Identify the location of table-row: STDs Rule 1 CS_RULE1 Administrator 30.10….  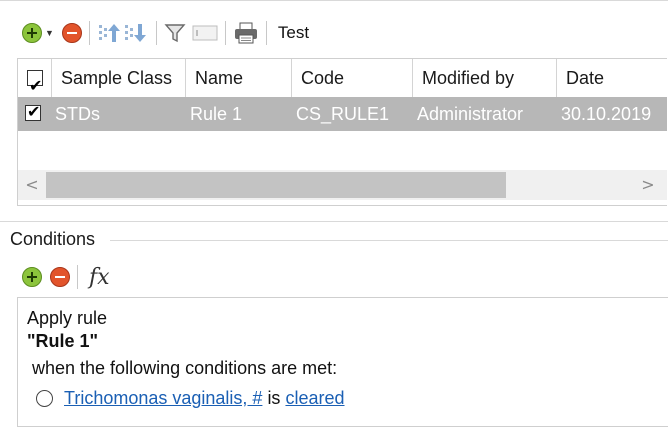
(342, 114).